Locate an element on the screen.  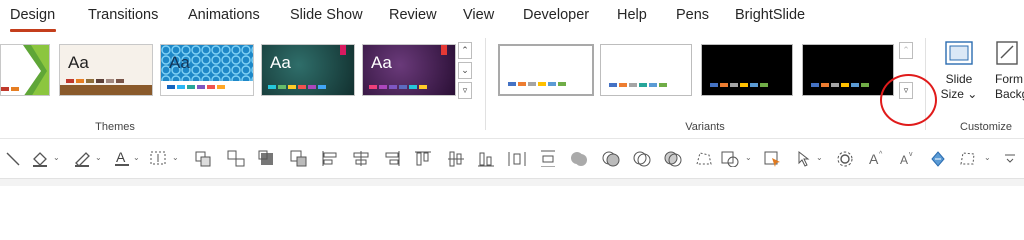
variants-group-label: Variants is located at coordinates (705, 127).